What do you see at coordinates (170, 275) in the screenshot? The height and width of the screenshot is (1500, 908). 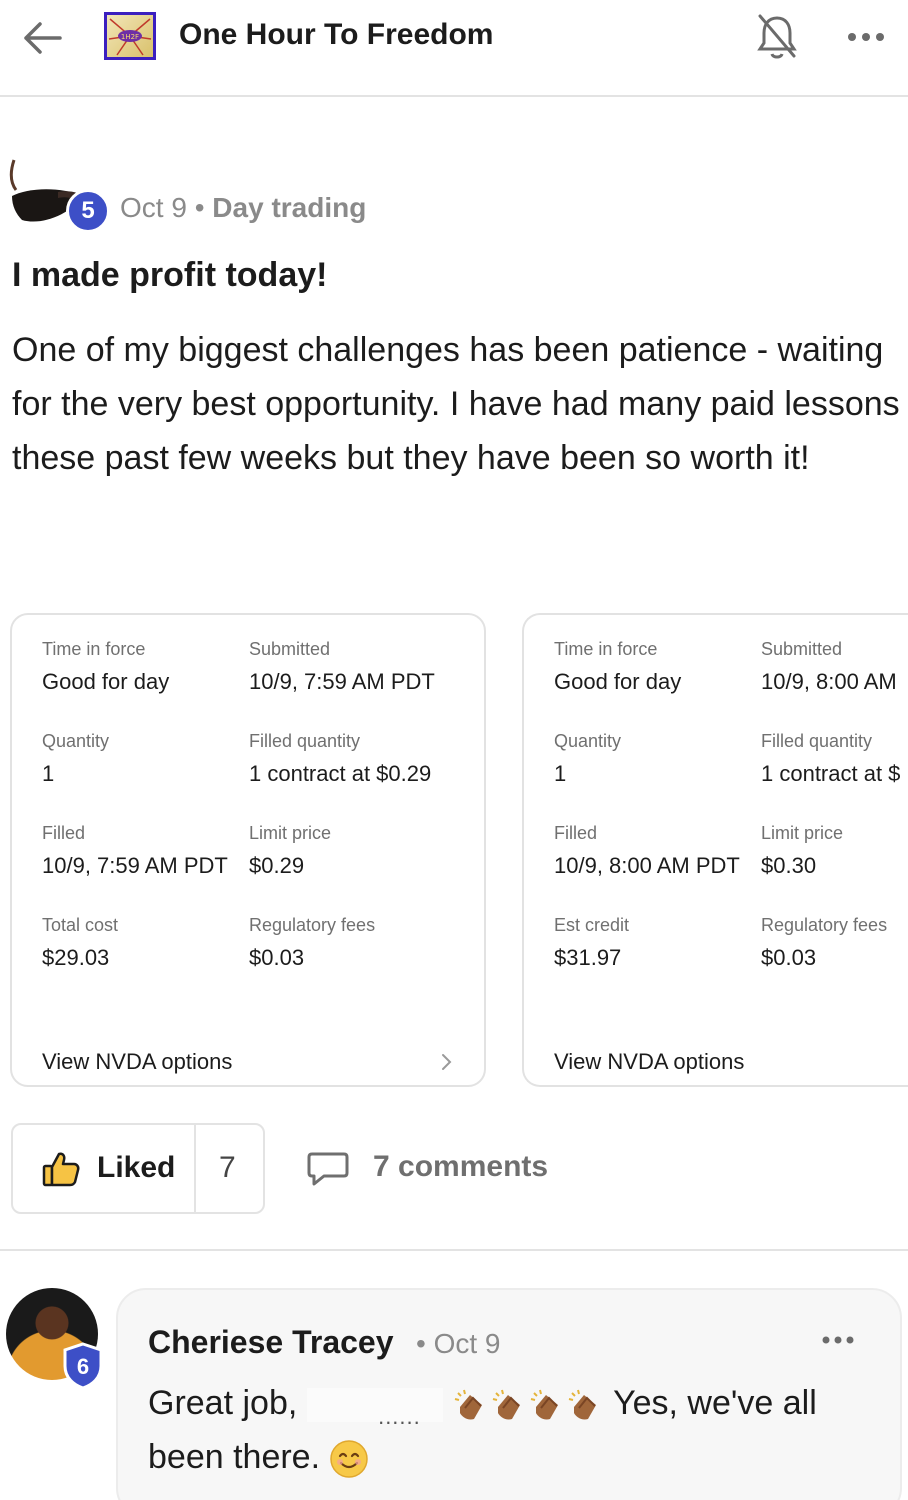 I see `post-title: I made profit today!` at bounding box center [170, 275].